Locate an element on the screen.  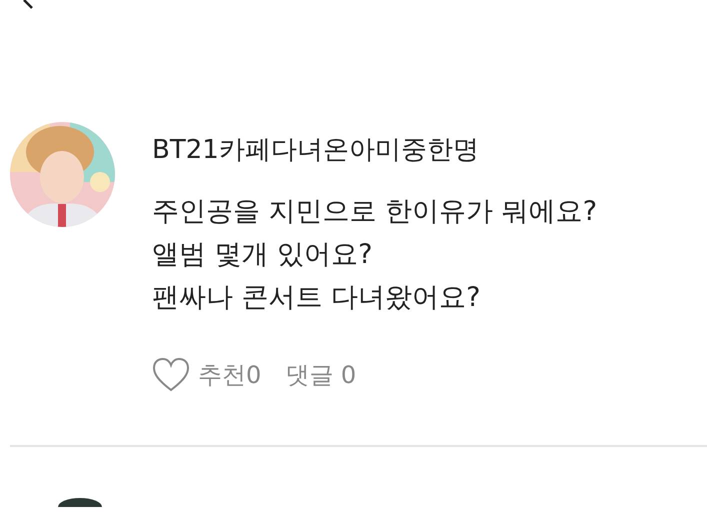
author-name: BT21카페다녀온아미중한명 is located at coordinates (316, 150).